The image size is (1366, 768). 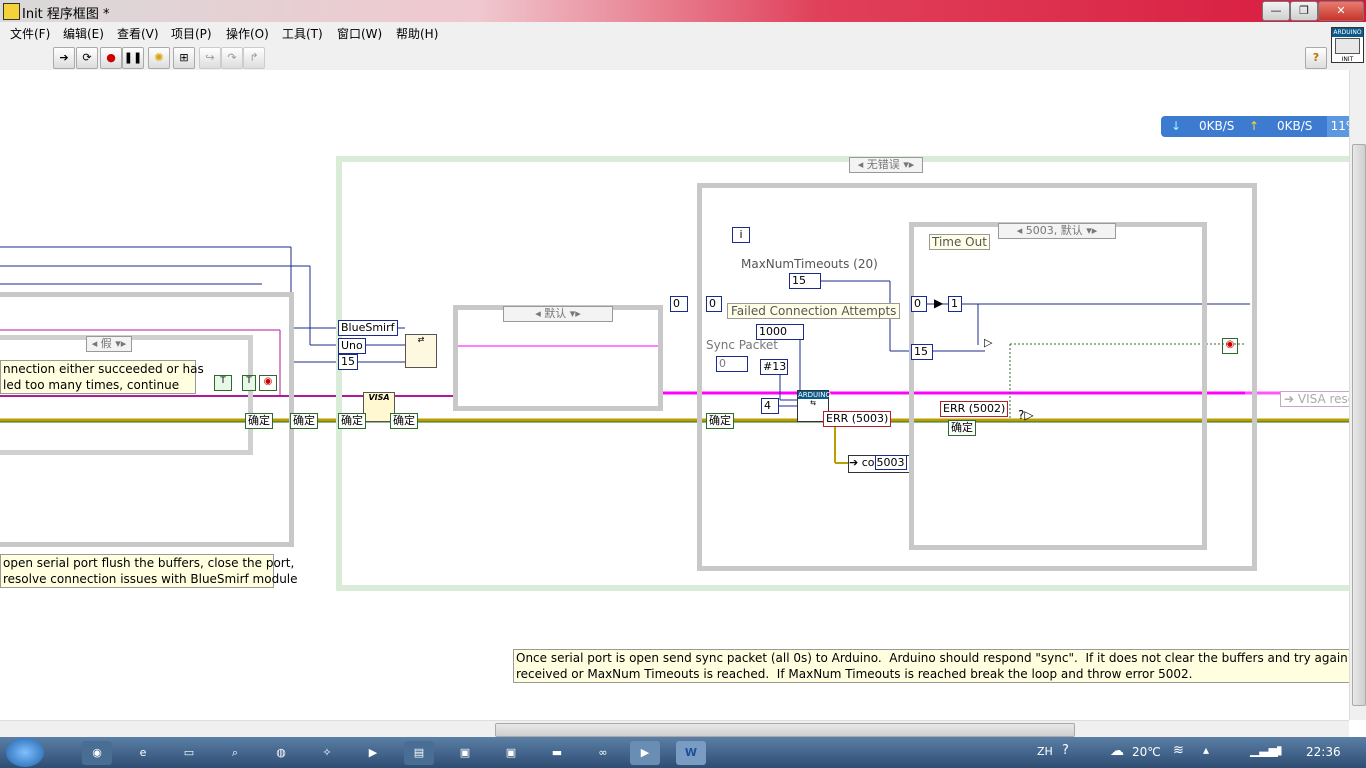 I want to click on char13-constant: #13, so click(x=774, y=367).